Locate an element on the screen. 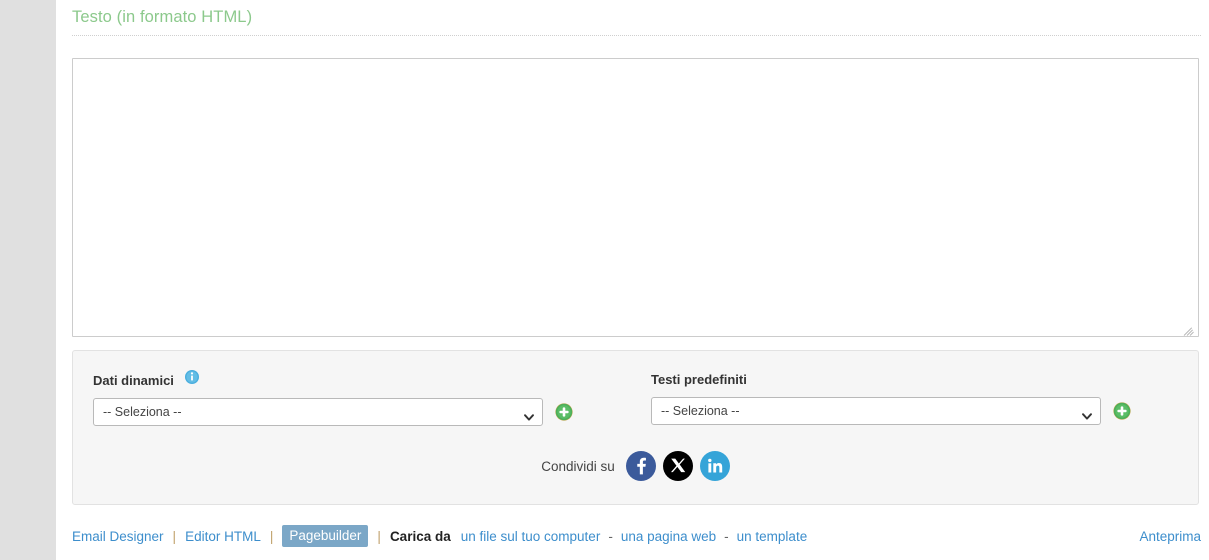 The width and height of the screenshot is (1209, 560). facebook-share-icon is located at coordinates (640, 466).